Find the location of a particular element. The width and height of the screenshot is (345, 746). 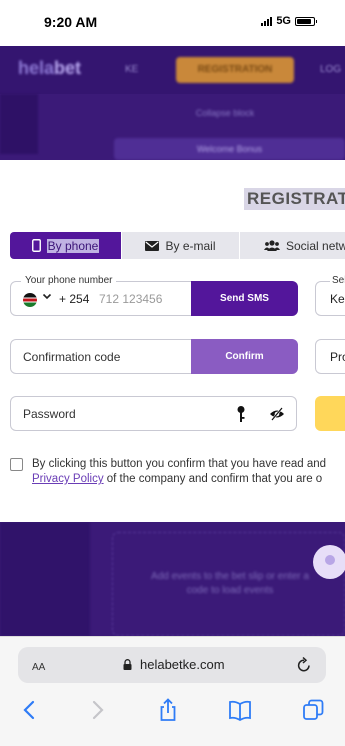

site-logo: helabet is located at coordinates (50, 68).